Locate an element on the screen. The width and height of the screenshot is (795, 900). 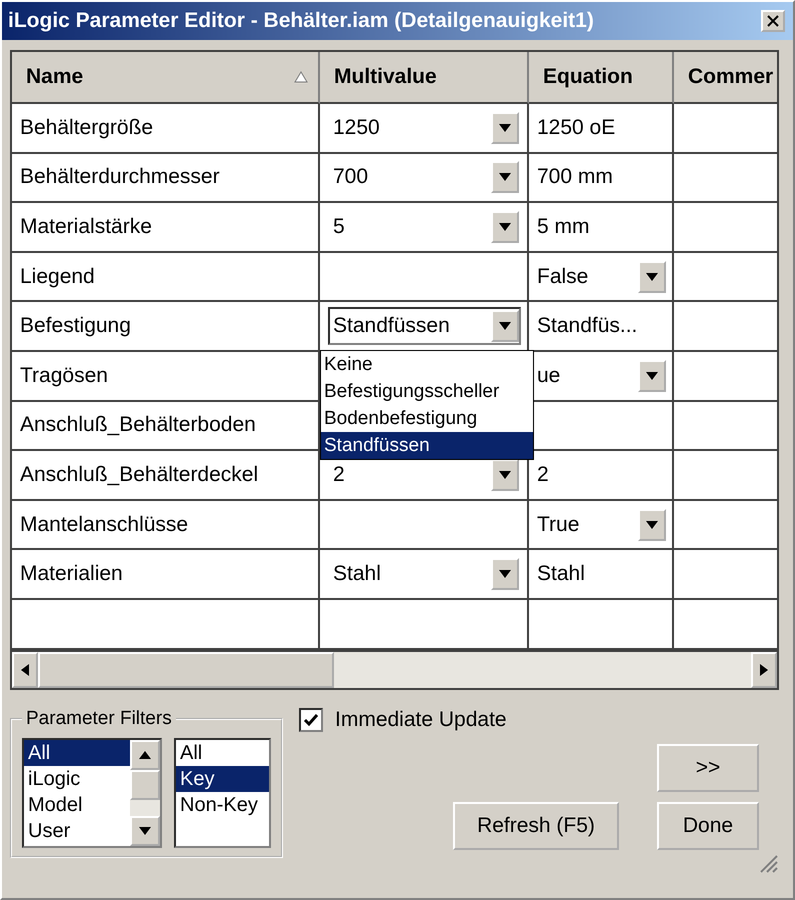
table-cell: Materialien is located at coordinates (166, 575).